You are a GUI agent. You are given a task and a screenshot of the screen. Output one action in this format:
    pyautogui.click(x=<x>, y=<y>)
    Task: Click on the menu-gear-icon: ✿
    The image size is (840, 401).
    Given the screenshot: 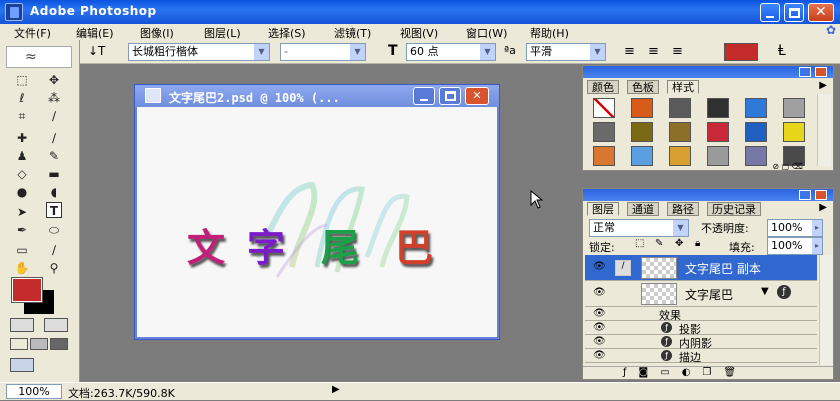 What is the action you would take?
    pyautogui.click(x=831, y=30)
    